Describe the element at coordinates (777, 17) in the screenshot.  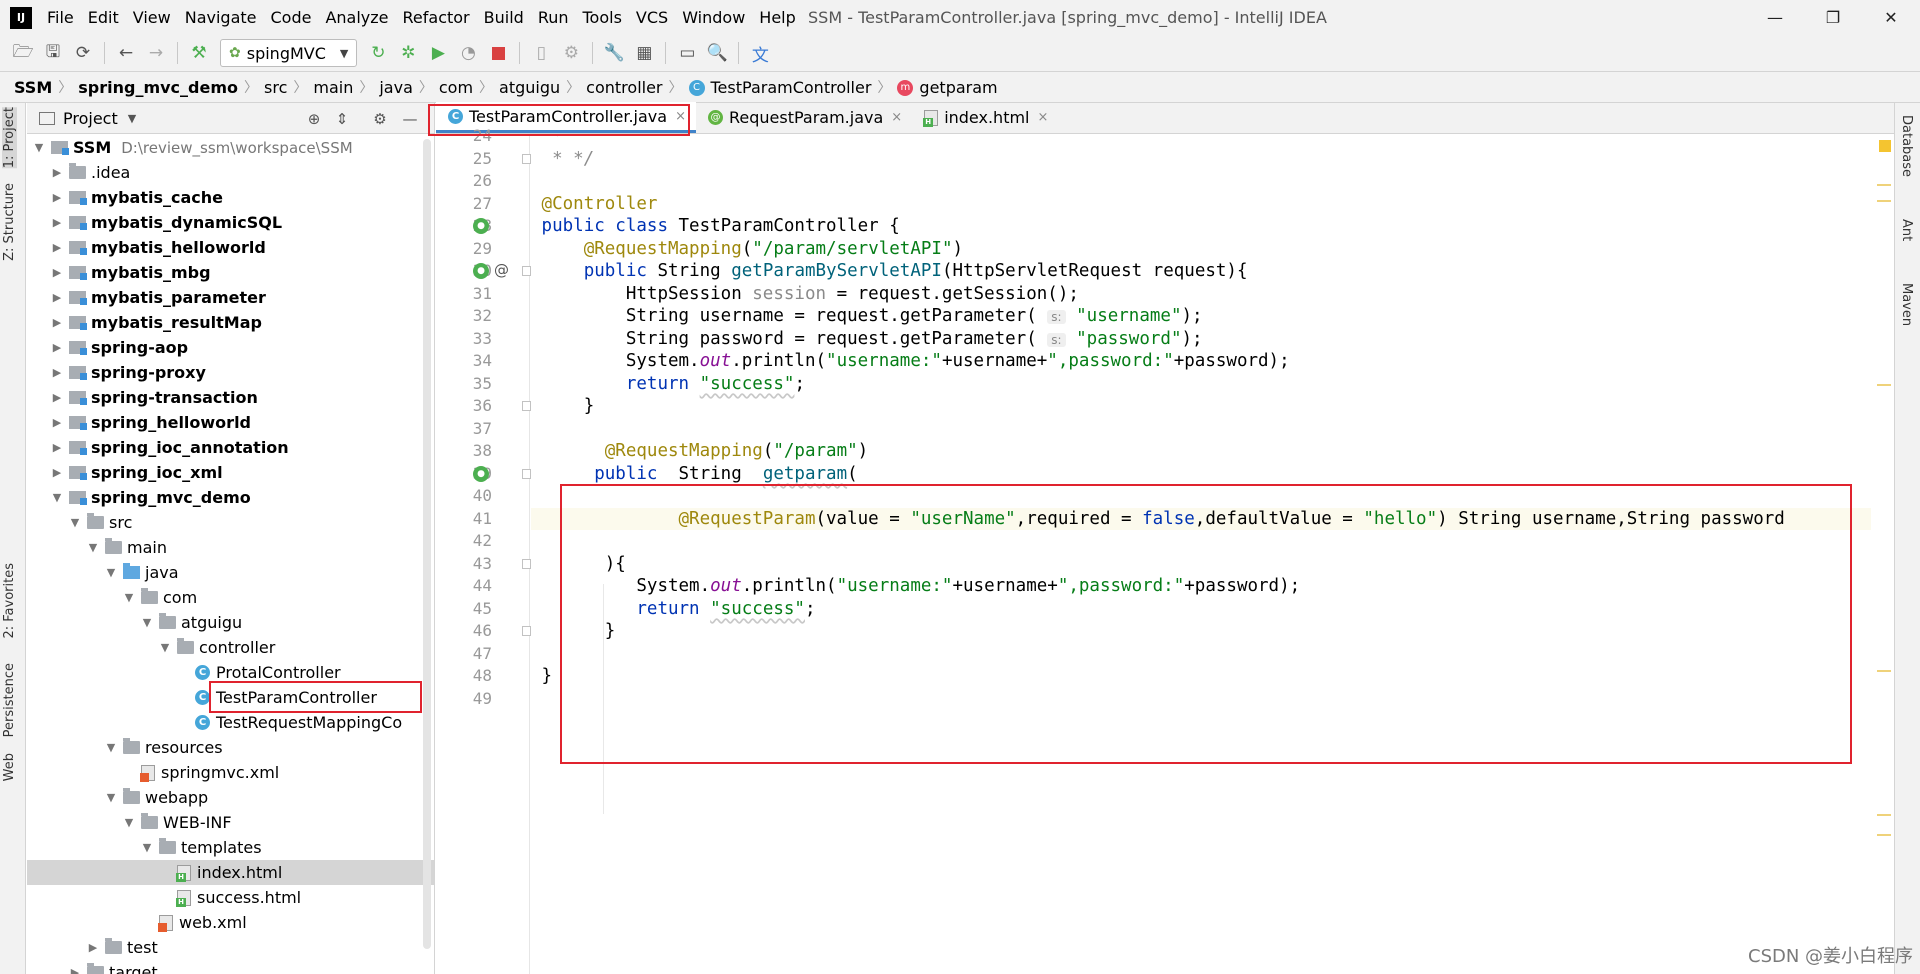
I see `menu-help: Help` at that location.